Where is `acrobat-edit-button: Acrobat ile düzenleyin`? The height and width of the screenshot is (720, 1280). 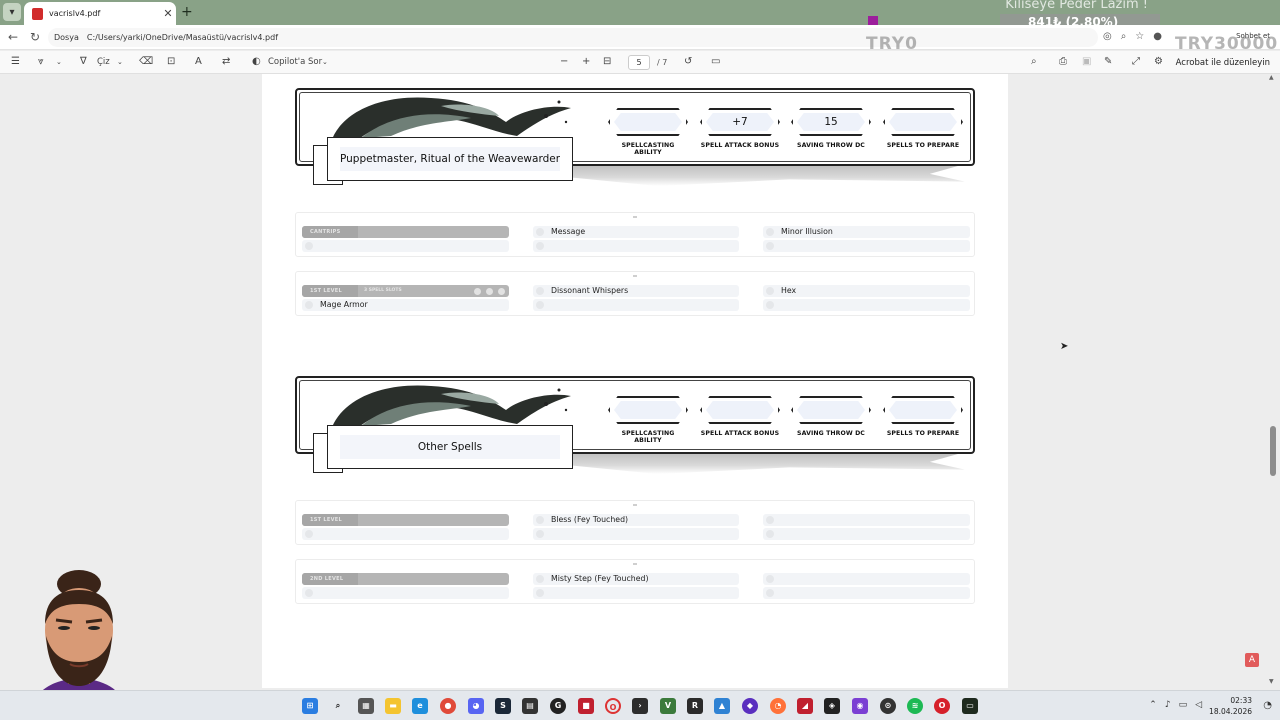 acrobat-edit-button: Acrobat ile düzenleyin is located at coordinates (1223, 63).